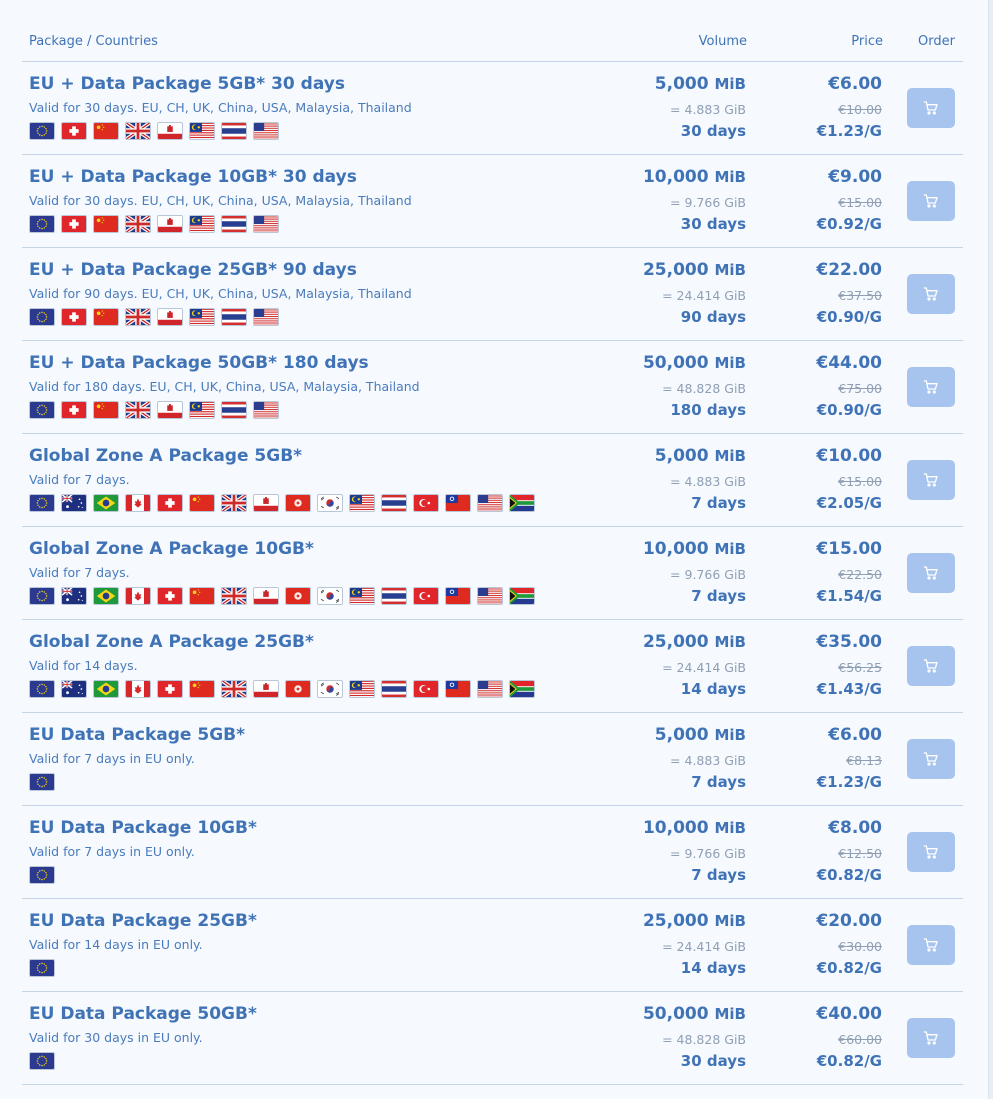  I want to click on flag-tw-icon, so click(458, 689).